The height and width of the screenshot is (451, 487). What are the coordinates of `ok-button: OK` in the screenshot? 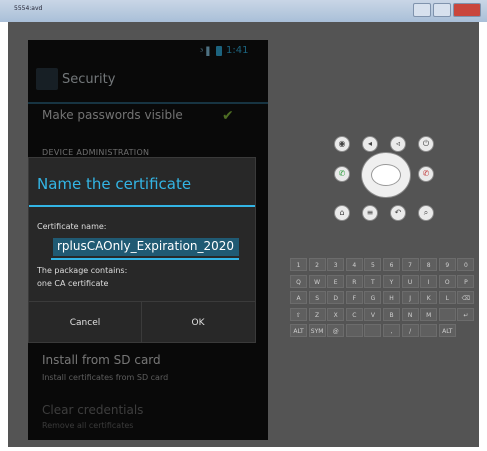 It's located at (198, 322).